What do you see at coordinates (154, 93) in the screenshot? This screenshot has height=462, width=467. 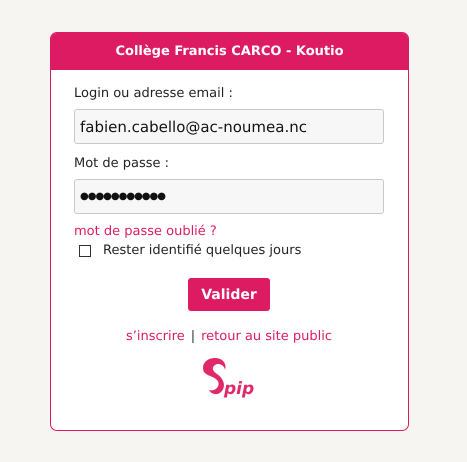 I see `field-label: Login ou adresse email :` at bounding box center [154, 93].